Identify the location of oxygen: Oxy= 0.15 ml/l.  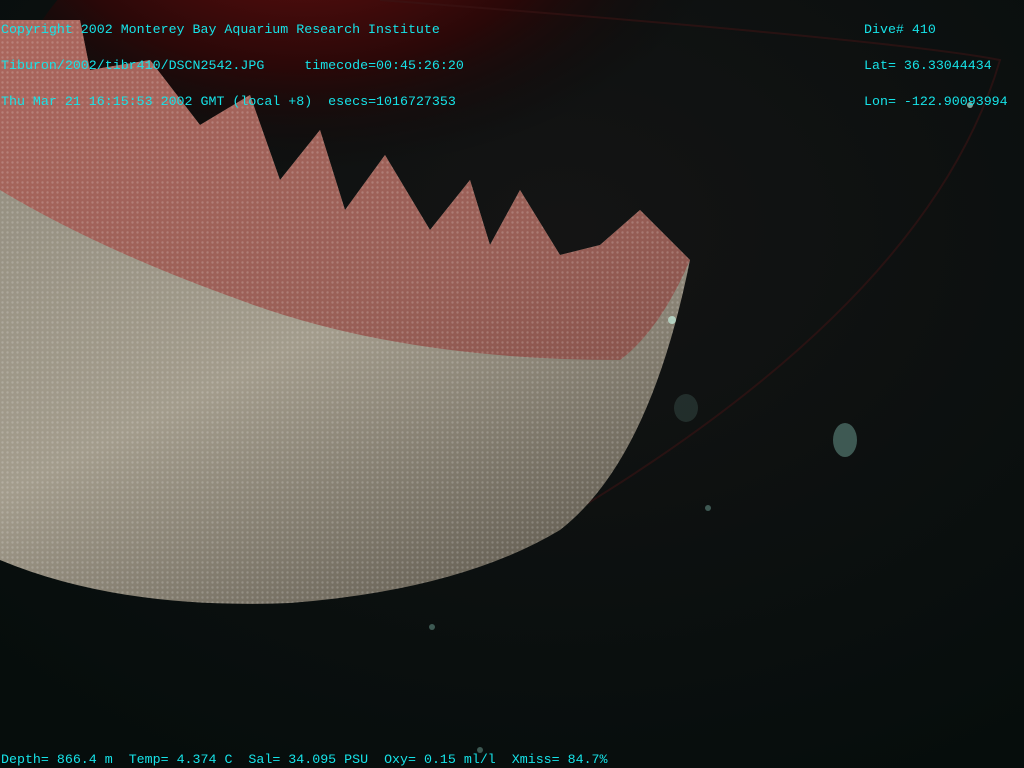
(440, 759).